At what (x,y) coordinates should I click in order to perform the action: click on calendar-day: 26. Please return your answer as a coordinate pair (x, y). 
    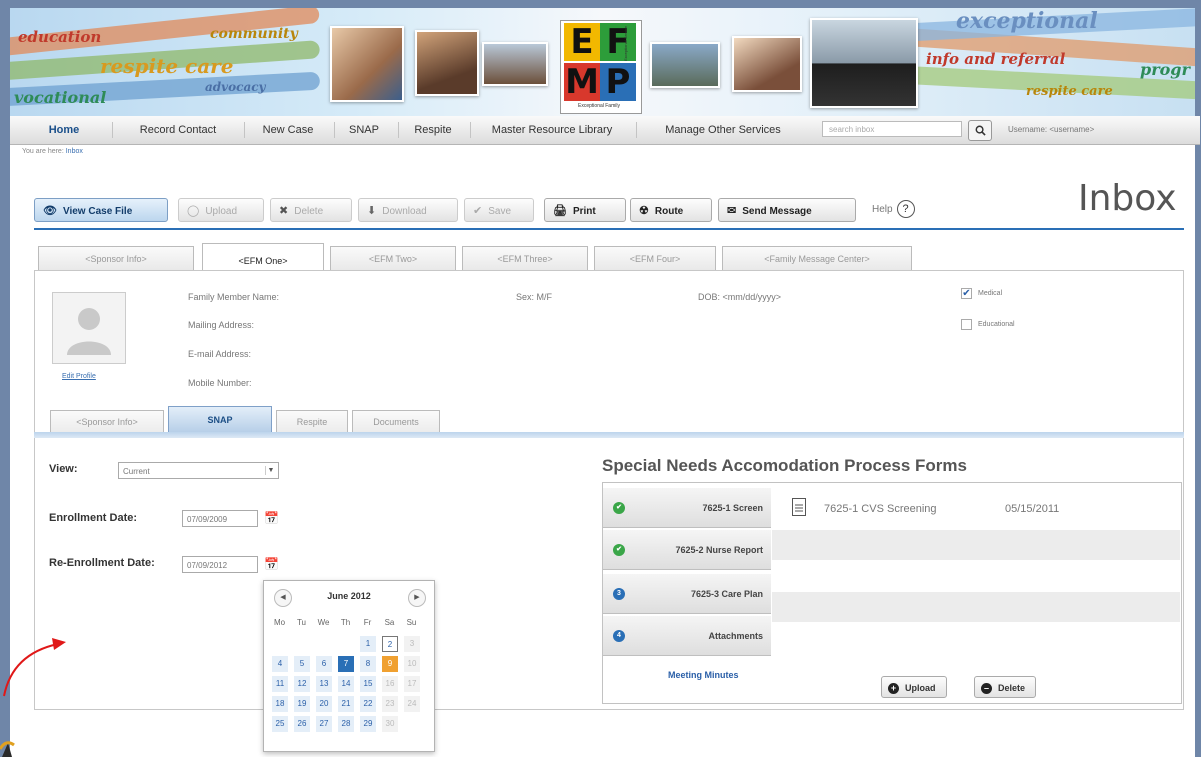
    Looking at the image, I should click on (302, 724).